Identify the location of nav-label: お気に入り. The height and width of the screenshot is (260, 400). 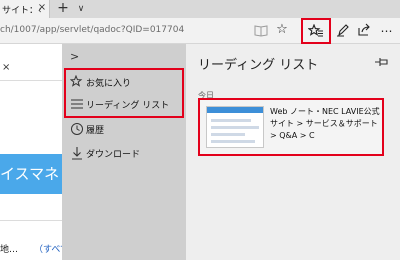
(109, 84).